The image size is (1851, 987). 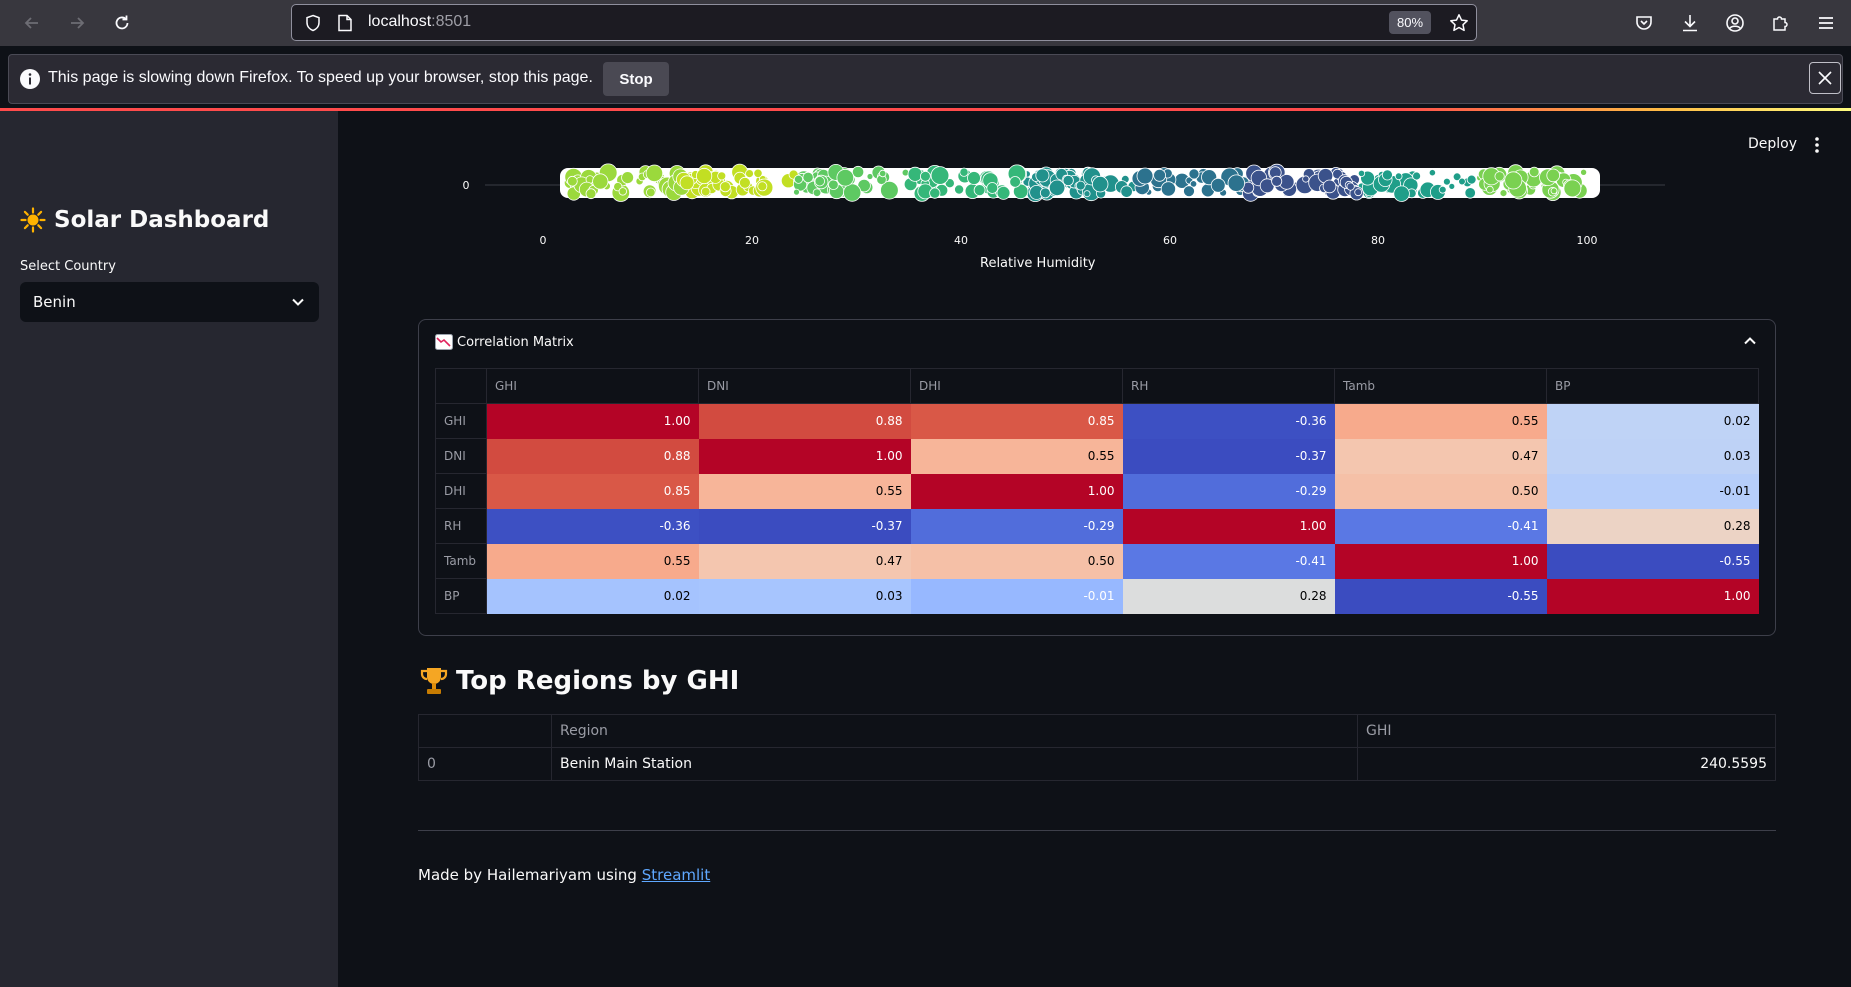 What do you see at coordinates (1772, 144) in the screenshot?
I see `deploy-button: Deploy` at bounding box center [1772, 144].